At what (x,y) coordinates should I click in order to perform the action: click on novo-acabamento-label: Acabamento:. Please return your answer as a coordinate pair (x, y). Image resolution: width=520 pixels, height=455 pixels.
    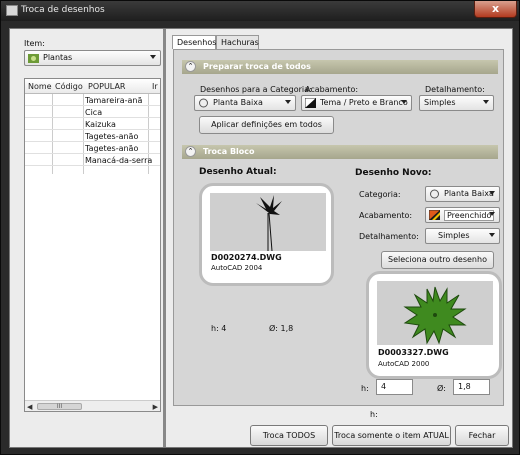
    Looking at the image, I should click on (386, 215).